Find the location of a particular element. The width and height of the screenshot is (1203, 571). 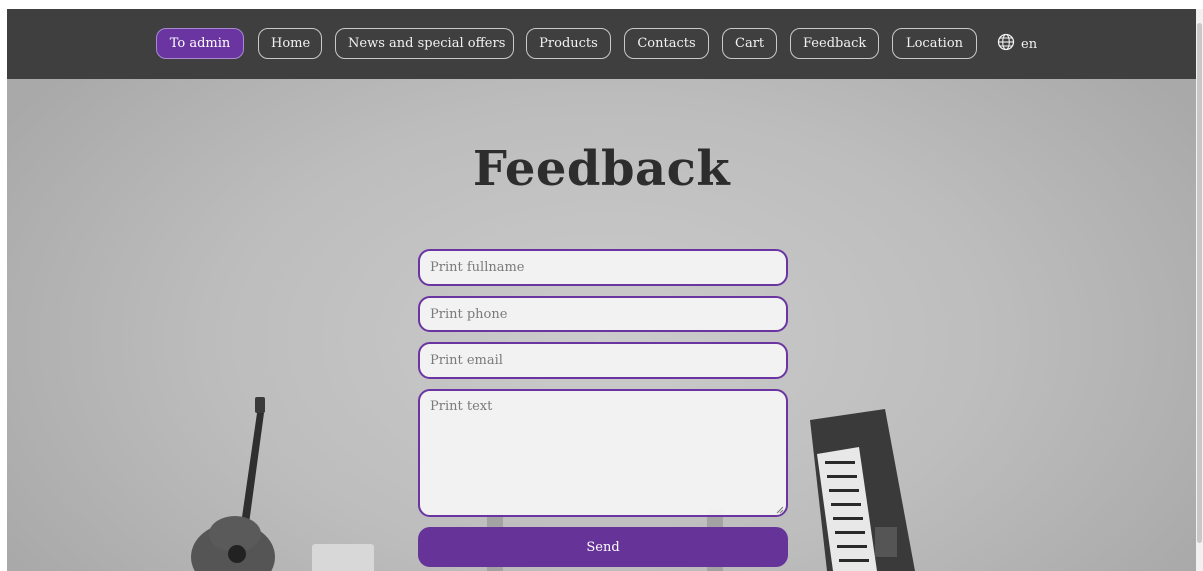

nav-location-button: Location is located at coordinates (934, 43).